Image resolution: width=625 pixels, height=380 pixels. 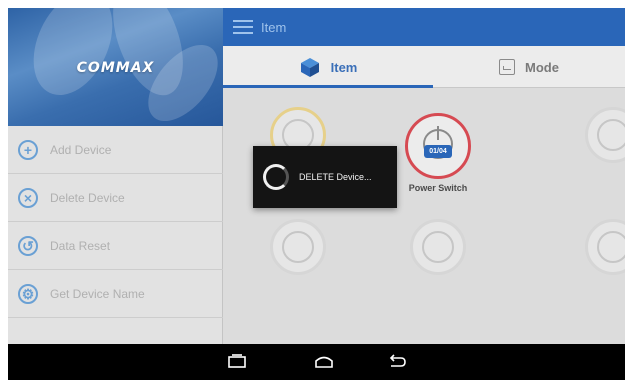 What do you see at coordinates (324, 362) in the screenshot?
I see `home-icon` at bounding box center [324, 362].